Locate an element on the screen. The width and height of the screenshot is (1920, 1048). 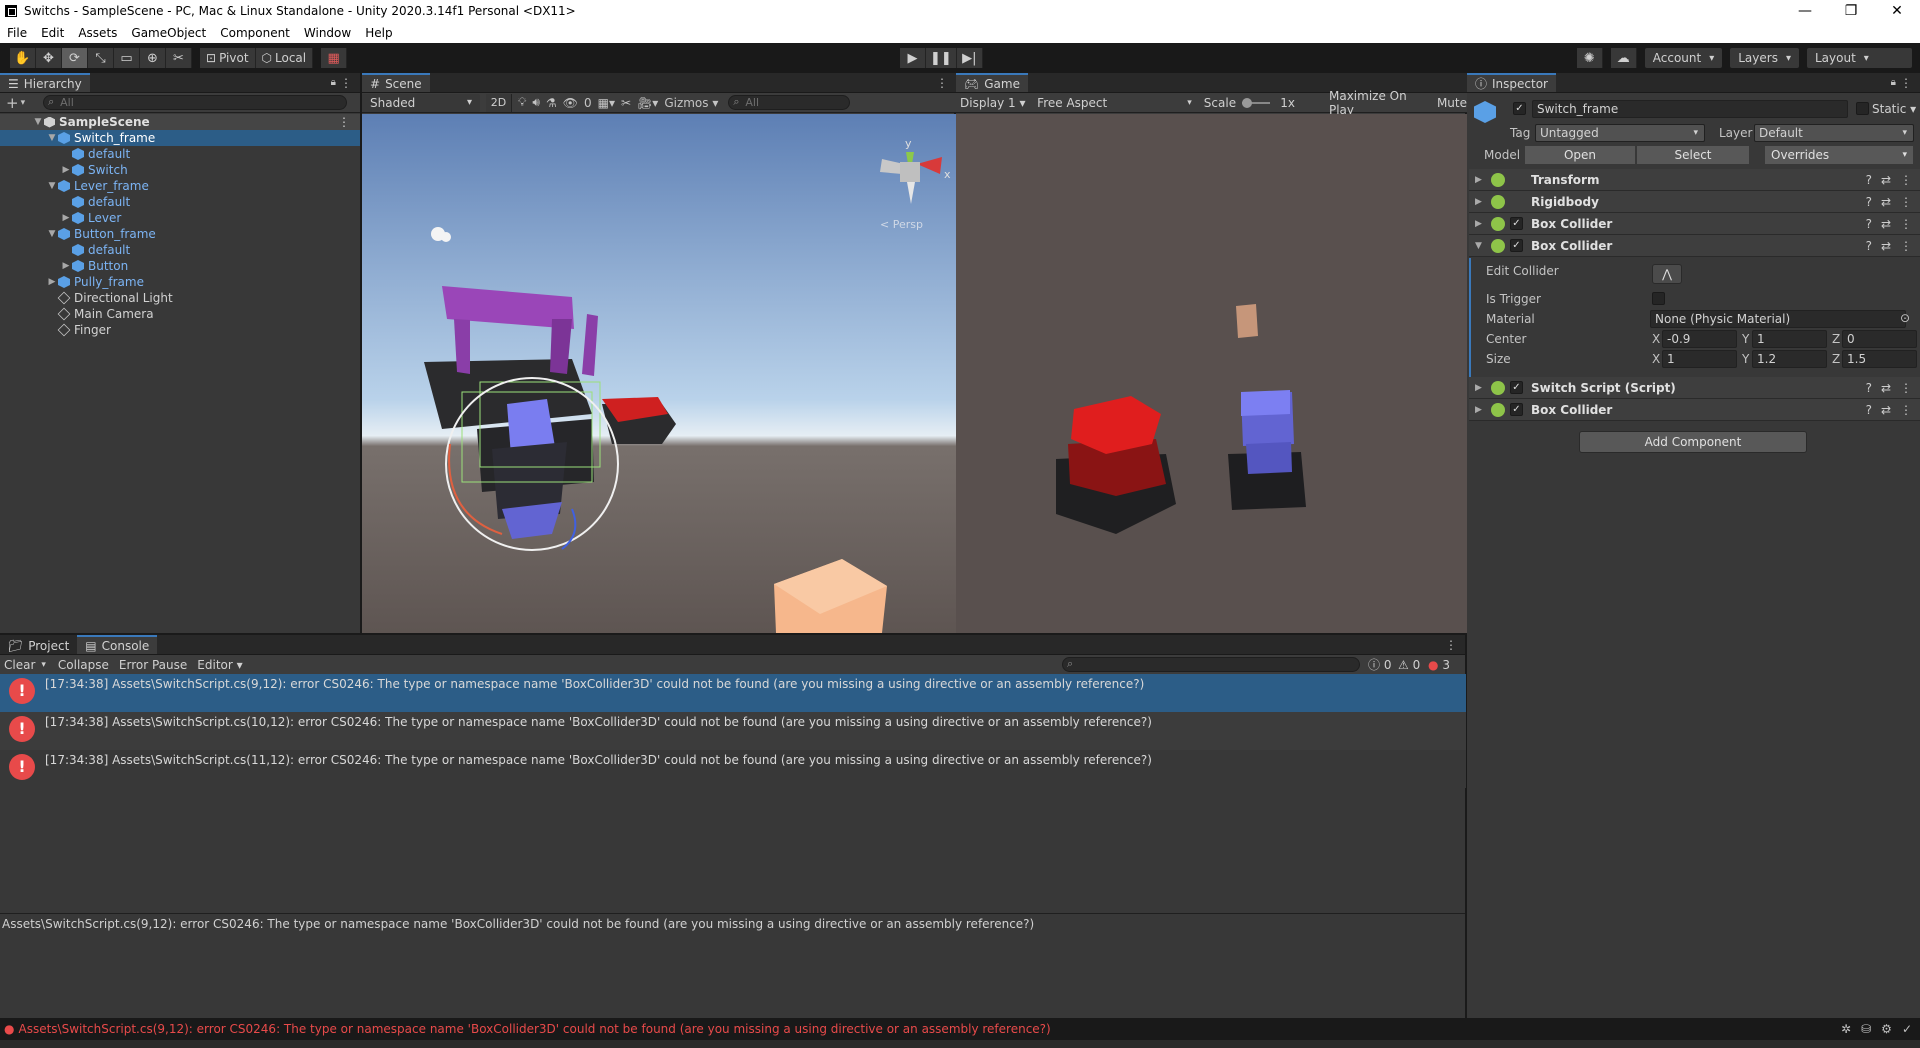
pause-button: ❚❚ is located at coordinates (941, 58).